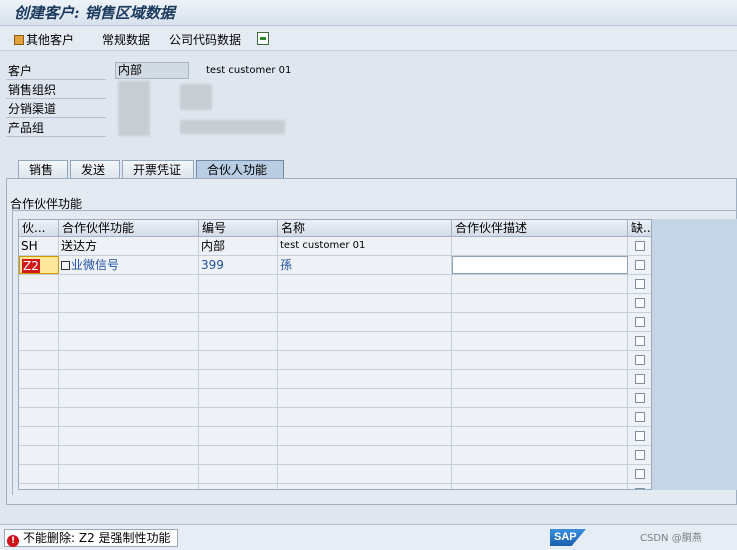 Image resolution: width=737 pixels, height=550 pixels. What do you see at coordinates (671, 538) in the screenshot?
I see `watermark: CSDN @胴燕` at bounding box center [671, 538].